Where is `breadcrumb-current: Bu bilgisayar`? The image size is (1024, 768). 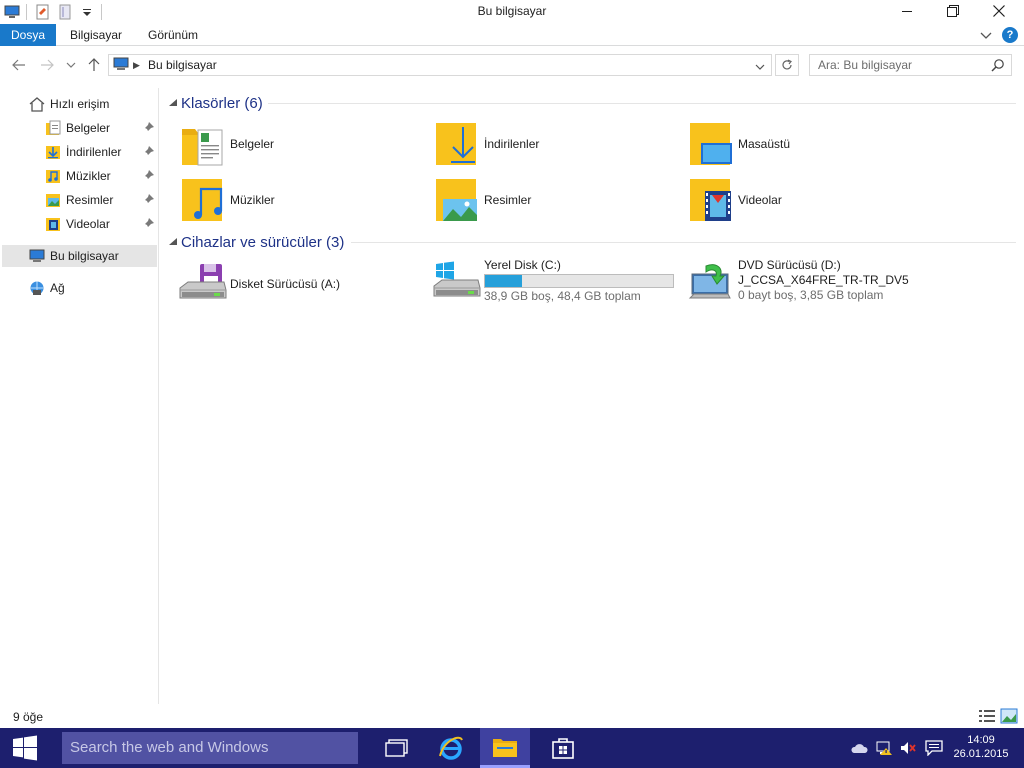
breadcrumb-current: Bu bilgisayar is located at coordinates (182, 65).